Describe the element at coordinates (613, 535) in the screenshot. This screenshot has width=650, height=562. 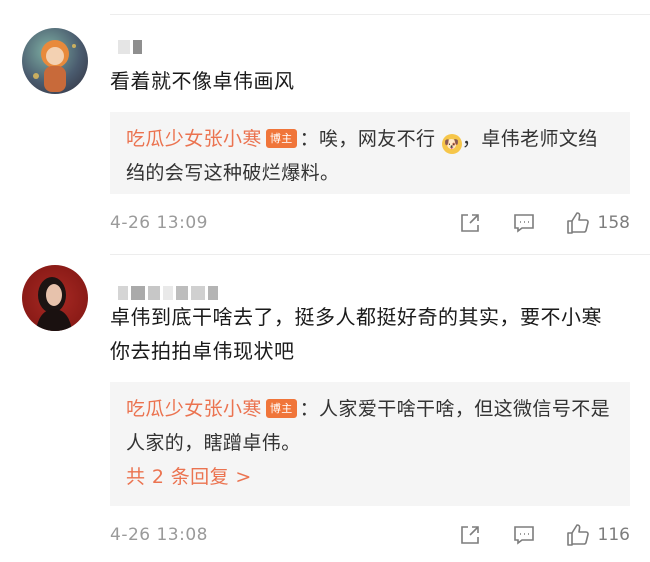
I see `like-count: 116` at that location.